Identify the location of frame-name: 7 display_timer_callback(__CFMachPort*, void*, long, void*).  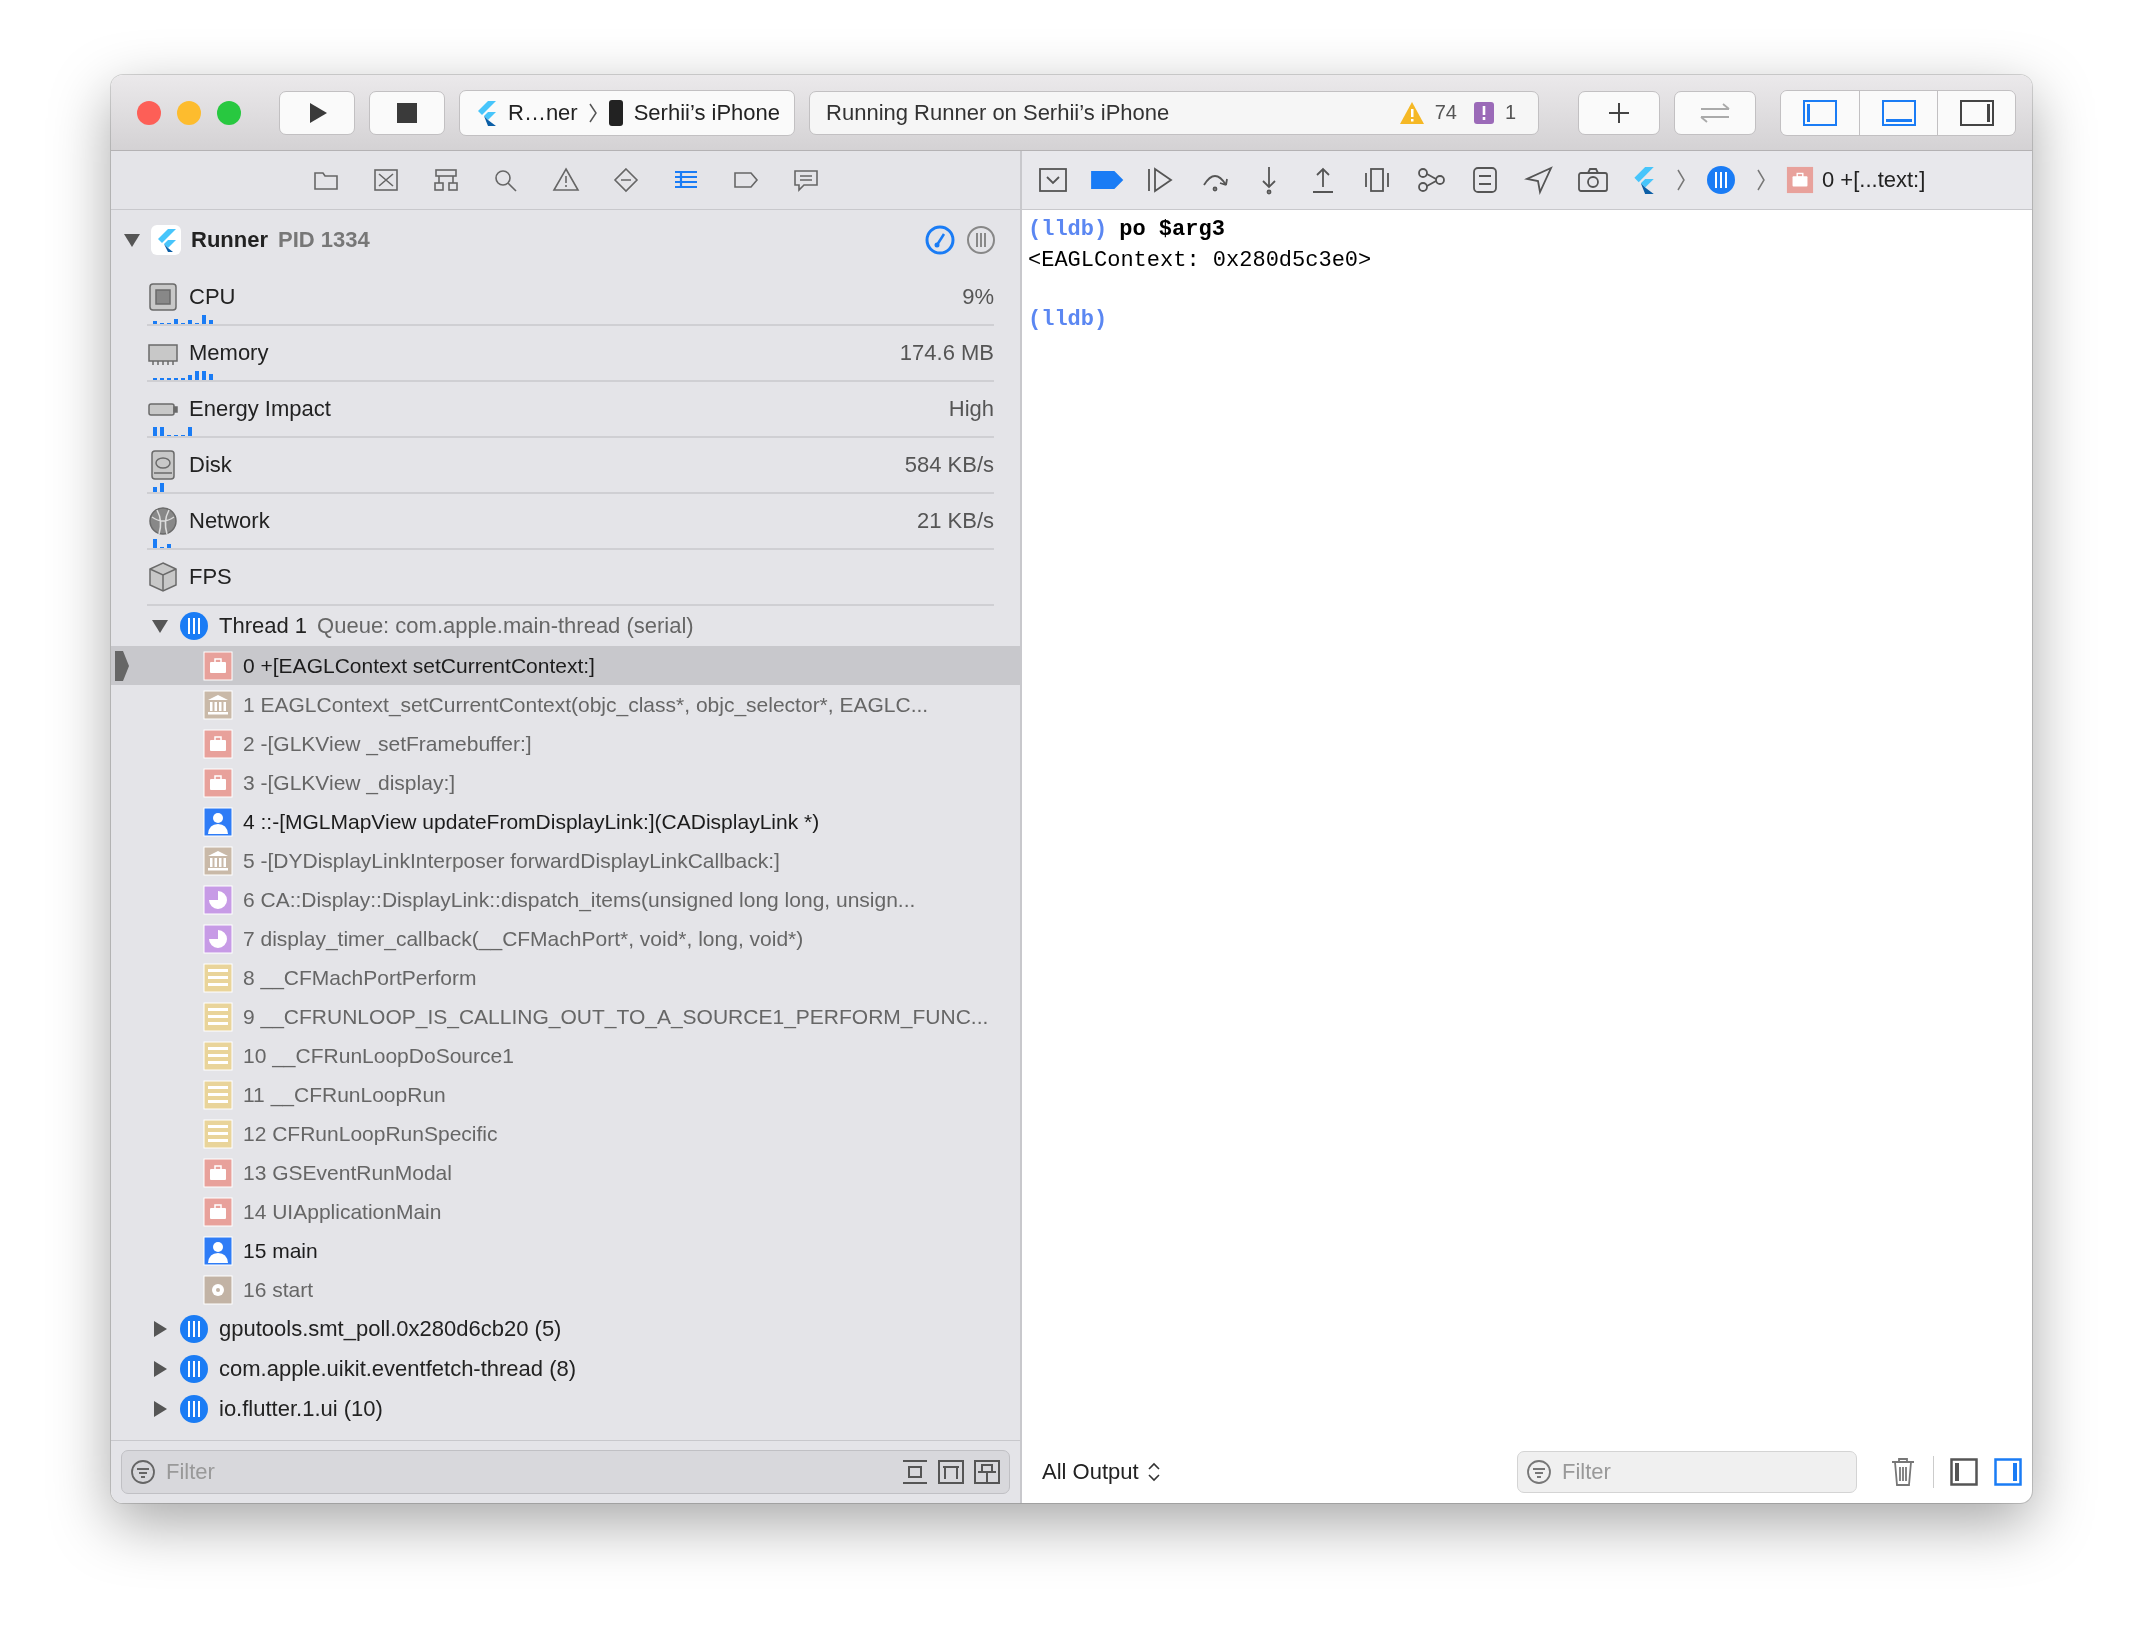
(523, 938).